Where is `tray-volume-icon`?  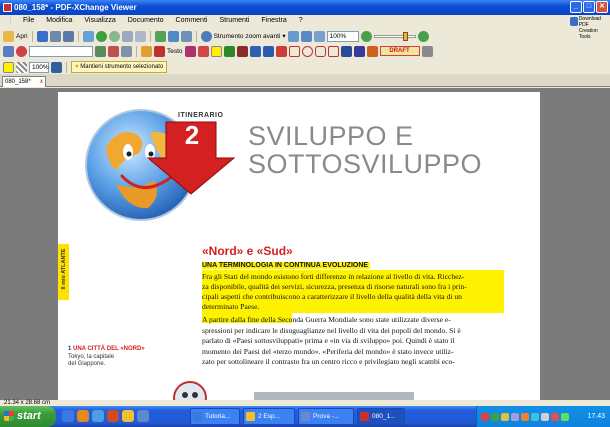
tray-volume-icon is located at coordinates (505, 416).